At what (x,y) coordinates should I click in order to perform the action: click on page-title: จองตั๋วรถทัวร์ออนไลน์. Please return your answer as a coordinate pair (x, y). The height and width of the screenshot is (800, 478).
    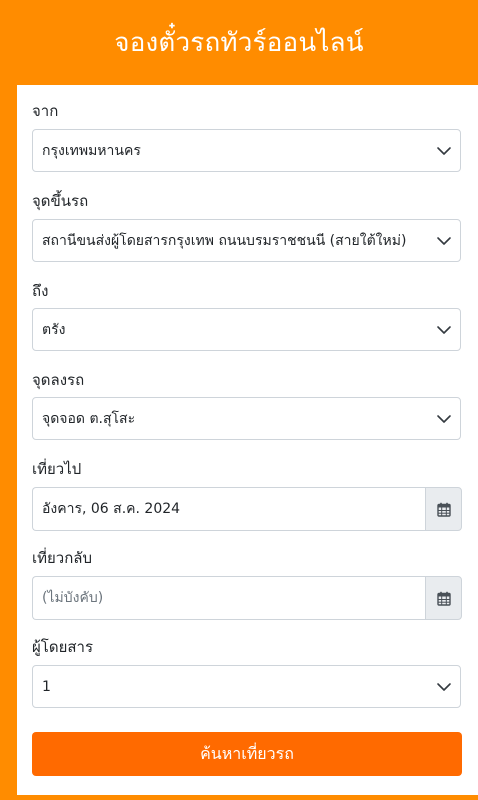
    Looking at the image, I should click on (239, 43).